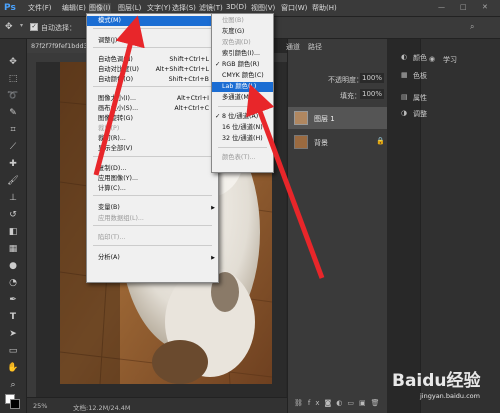 This screenshot has height=413, width=500. Describe the element at coordinates (285, 181) in the screenshot. I see `arrow-to-lab` at that location.